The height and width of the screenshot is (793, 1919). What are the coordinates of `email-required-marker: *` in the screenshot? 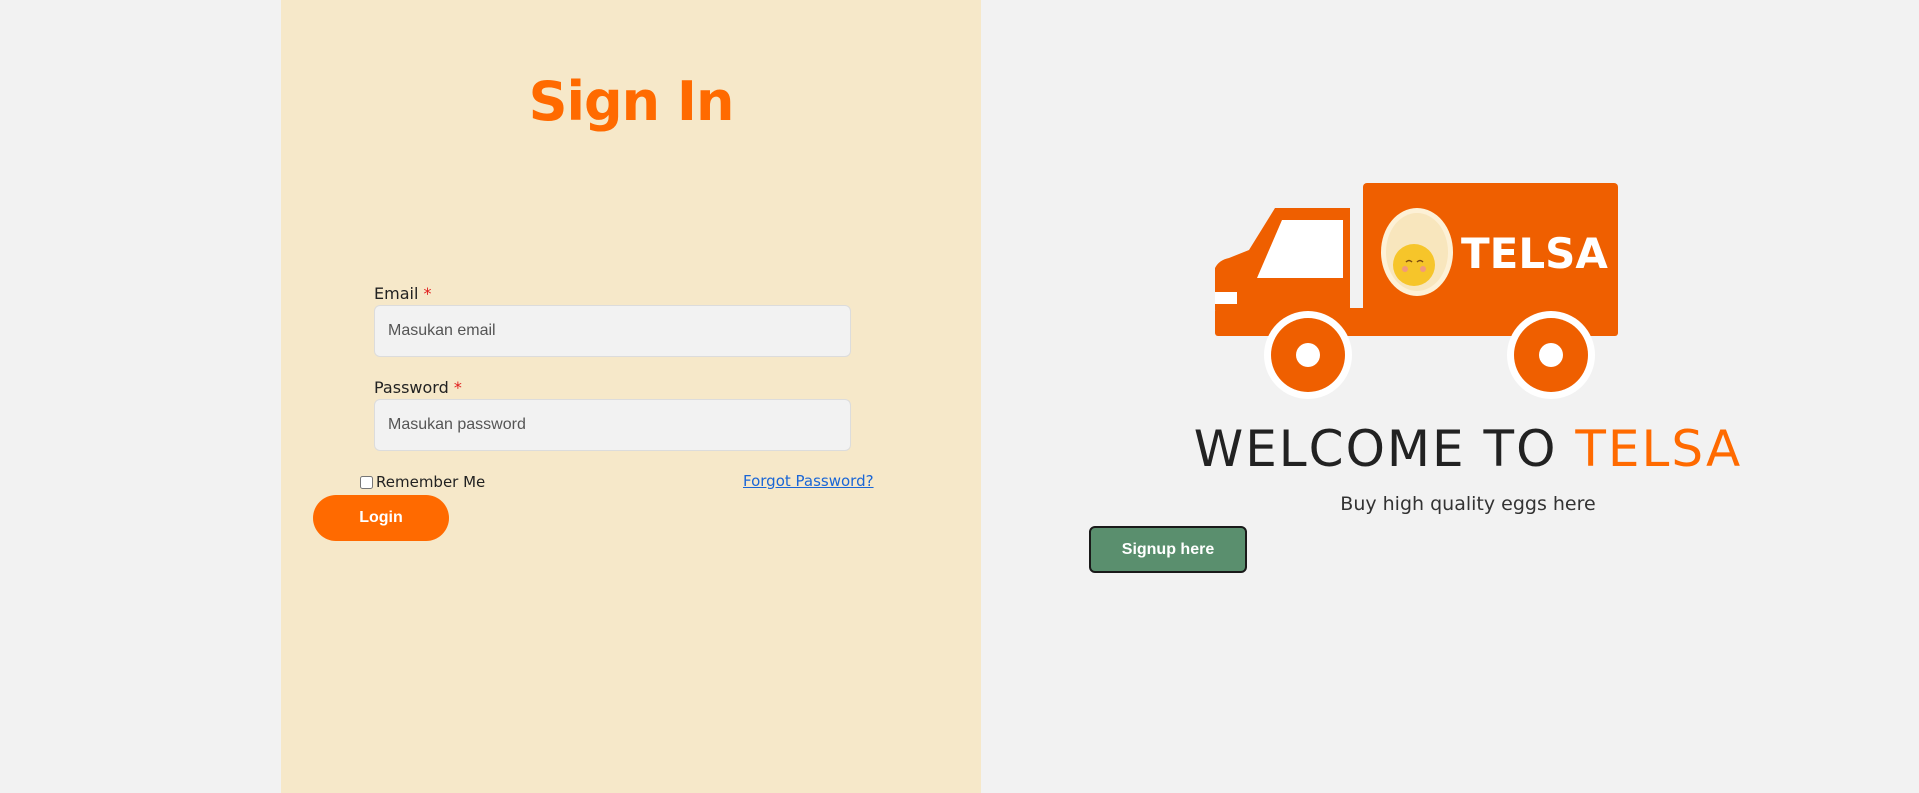 It's located at (427, 293).